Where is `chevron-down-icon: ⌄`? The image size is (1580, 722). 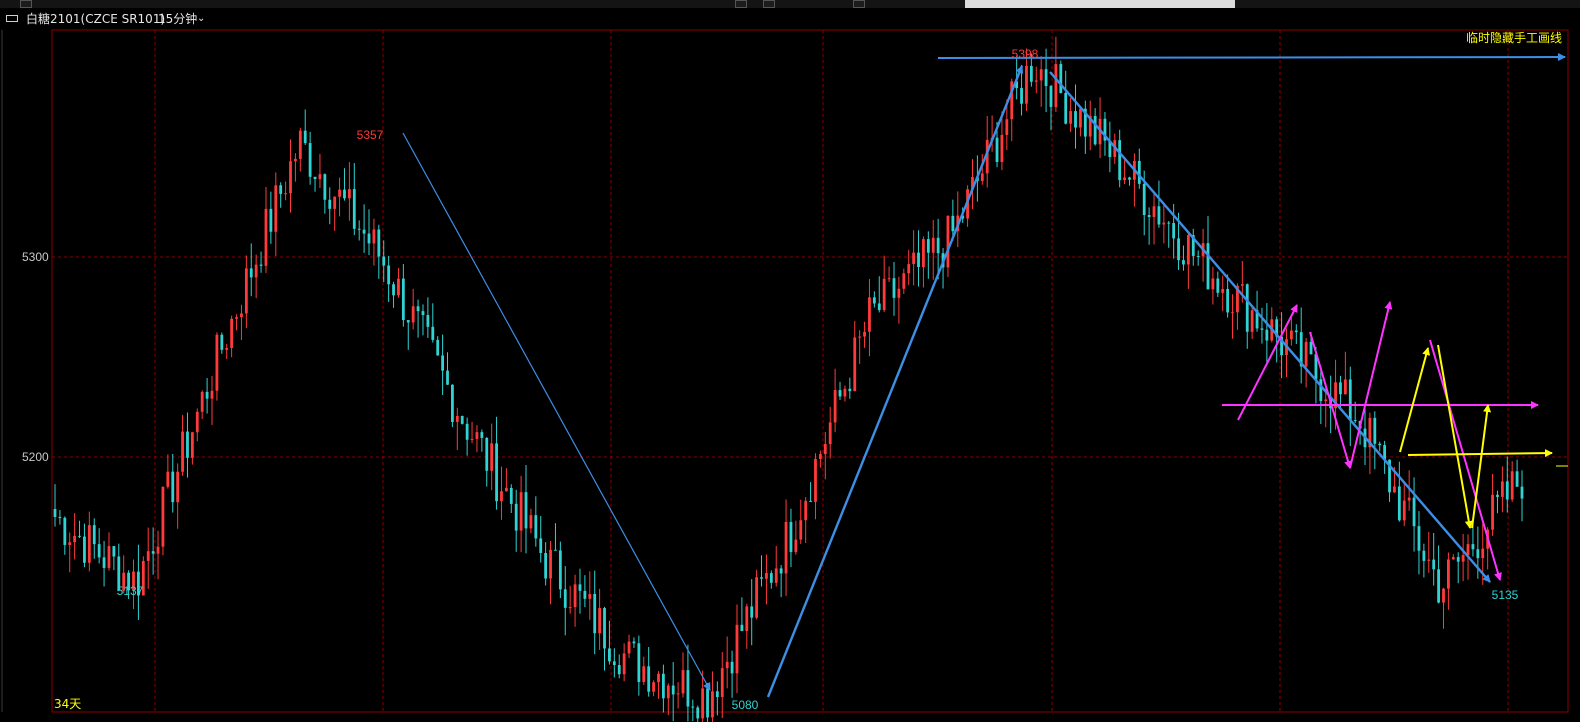
chevron-down-icon: ⌄ is located at coordinates (201, 19).